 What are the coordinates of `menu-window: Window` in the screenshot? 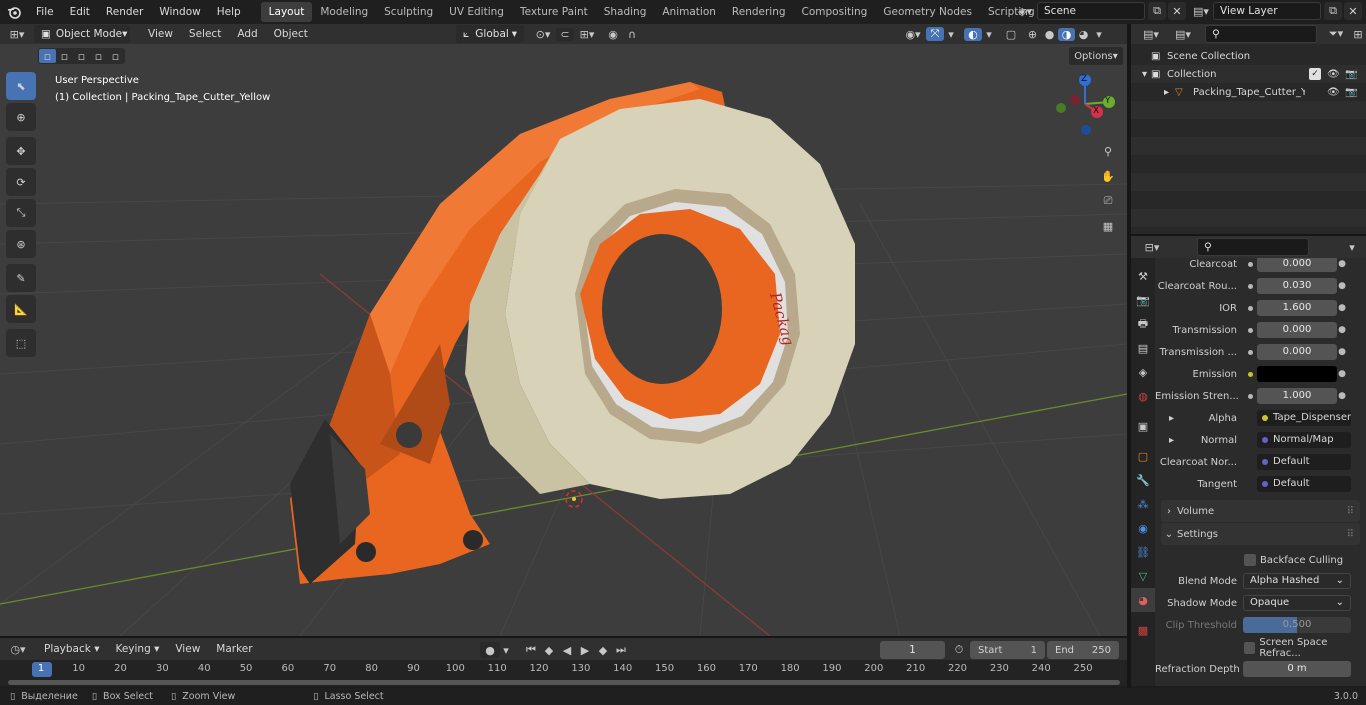 It's located at (179, 12).